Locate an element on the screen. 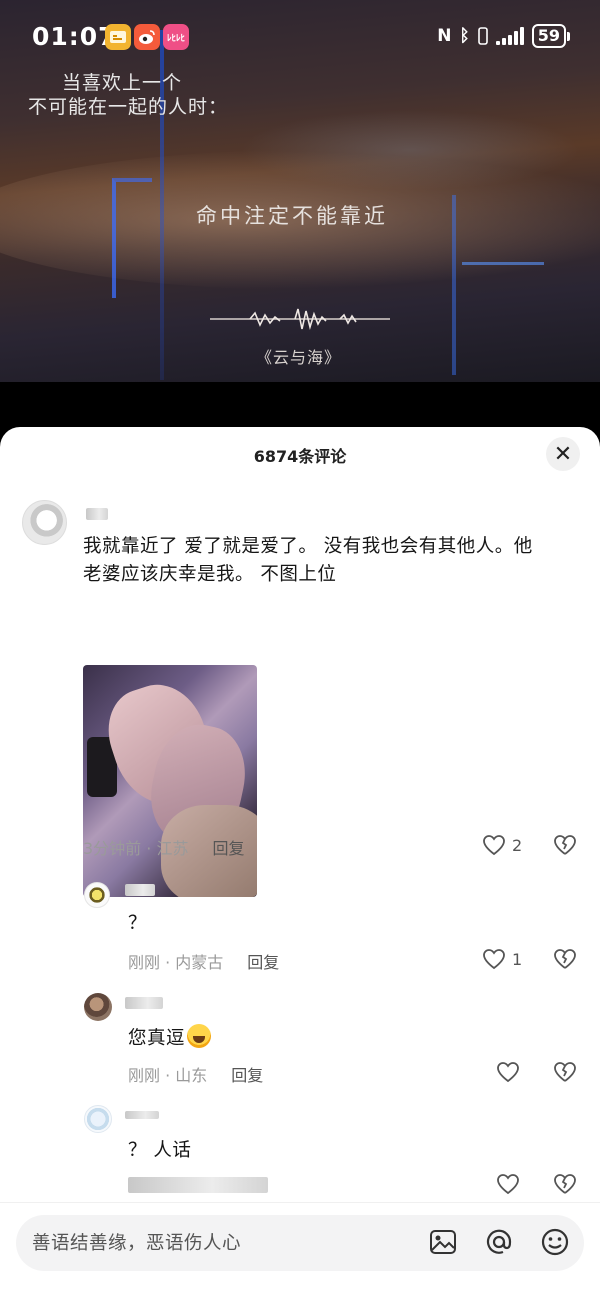 This screenshot has width=600, height=1298. comment-input: 善语结善缘，恶语伤人心 is located at coordinates (300, 1243).